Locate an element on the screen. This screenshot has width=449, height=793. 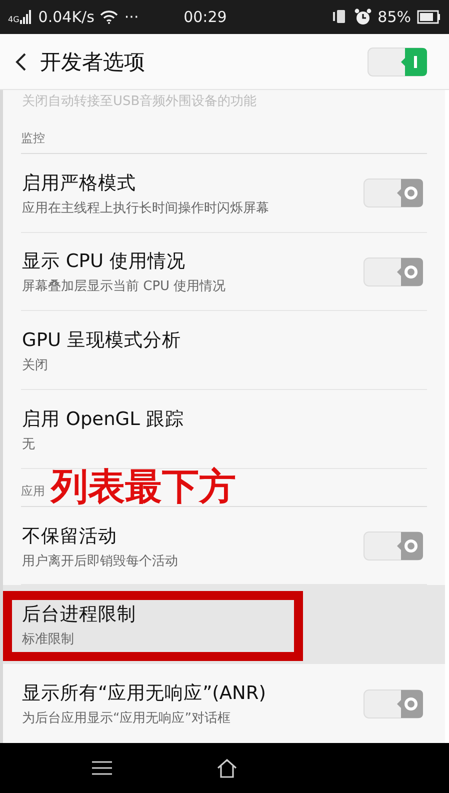
battery-icon is located at coordinates (429, 17).